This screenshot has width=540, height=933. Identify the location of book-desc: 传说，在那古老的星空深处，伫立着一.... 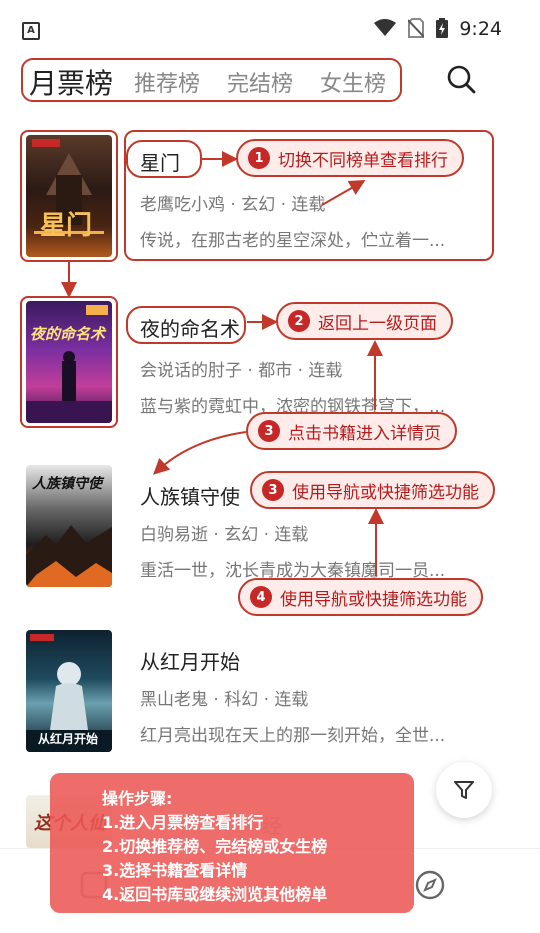
(293, 241).